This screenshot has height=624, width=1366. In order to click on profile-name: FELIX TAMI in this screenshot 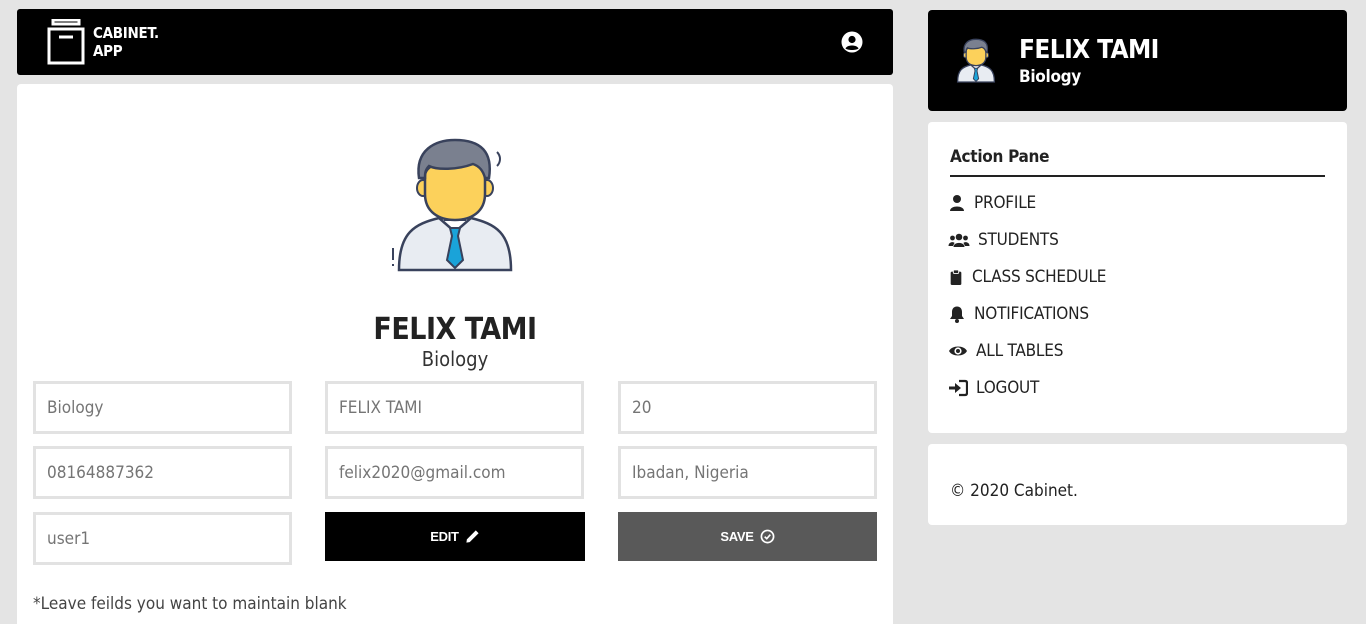, I will do `click(455, 329)`.